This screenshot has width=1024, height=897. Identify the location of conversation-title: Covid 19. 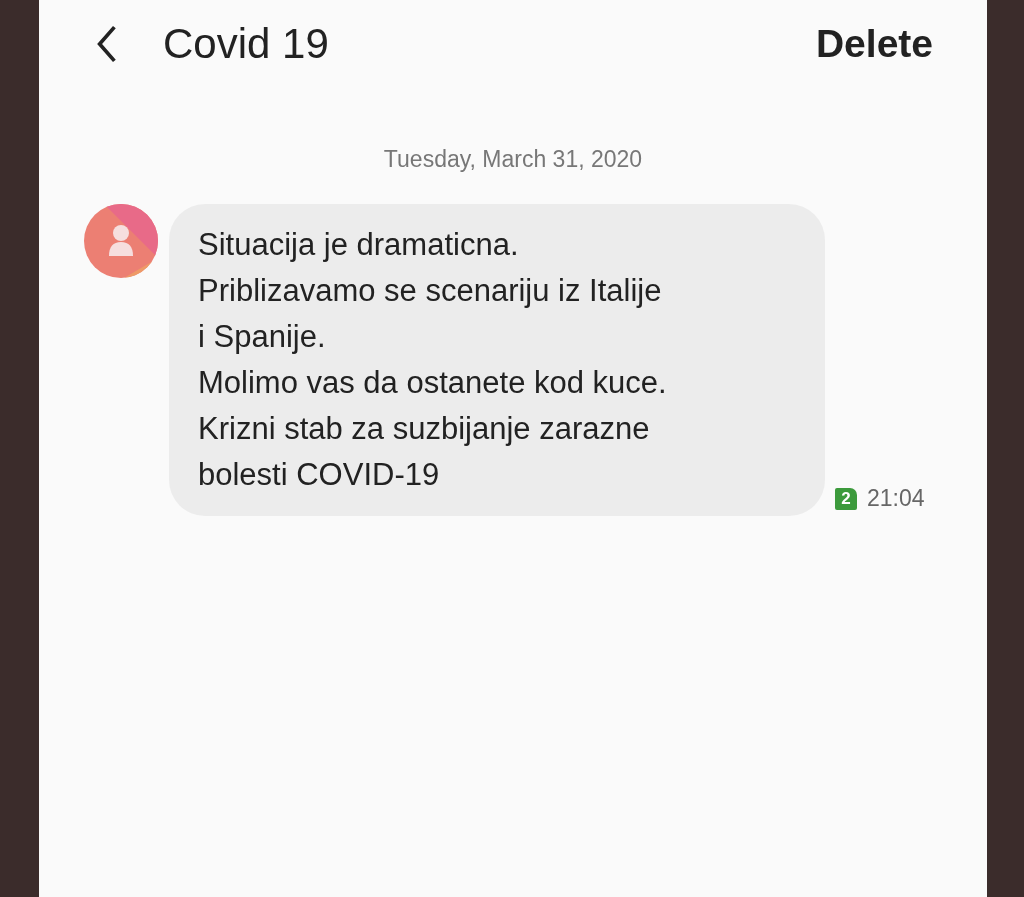
(246, 44).